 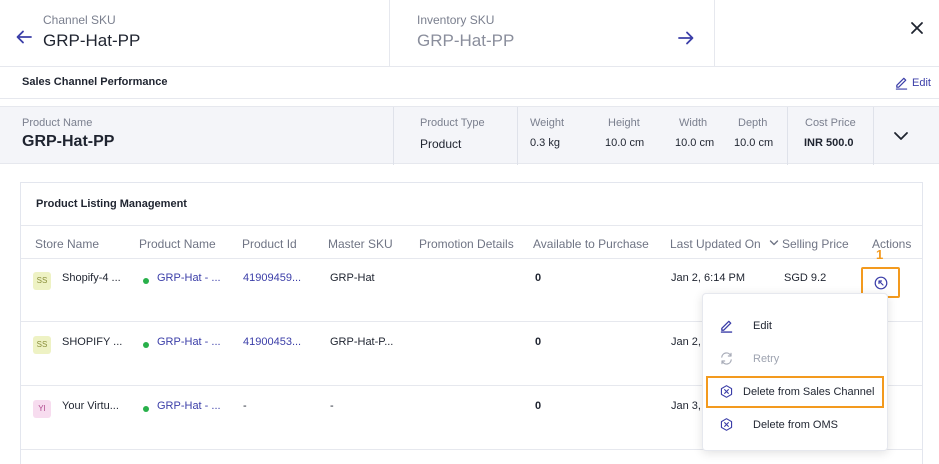 I want to click on height-label: Height, so click(x=624, y=123).